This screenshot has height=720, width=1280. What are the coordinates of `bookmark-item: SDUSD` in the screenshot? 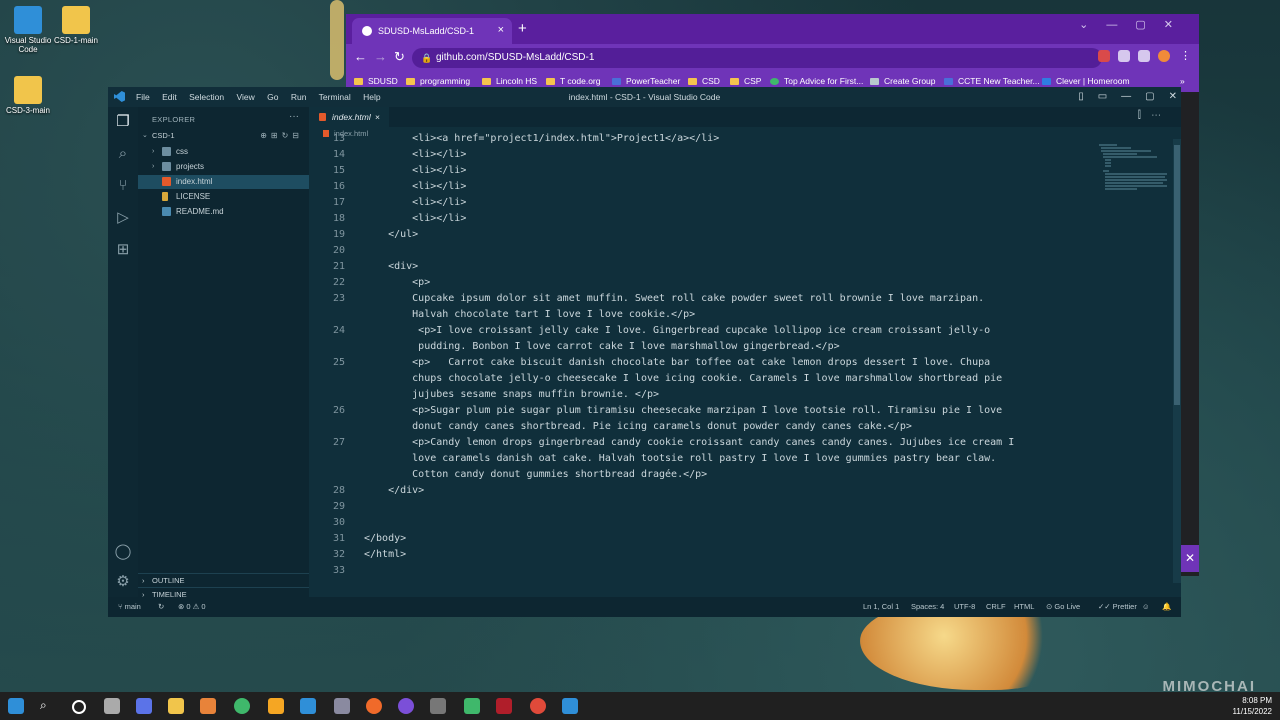 It's located at (376, 81).